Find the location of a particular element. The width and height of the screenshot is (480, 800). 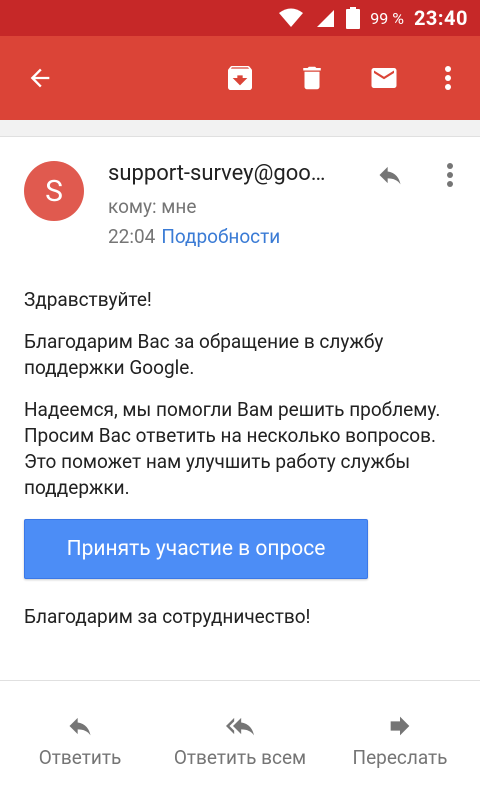

mail-icon is located at coordinates (384, 78).